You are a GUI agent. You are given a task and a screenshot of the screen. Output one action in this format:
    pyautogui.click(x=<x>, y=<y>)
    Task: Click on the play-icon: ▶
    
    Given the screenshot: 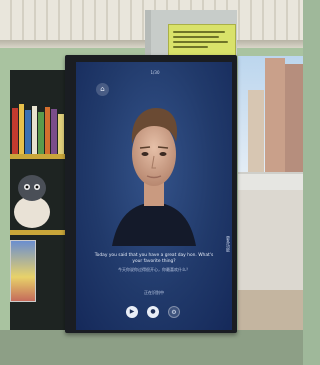 What is the action you would take?
    pyautogui.click(x=132, y=312)
    